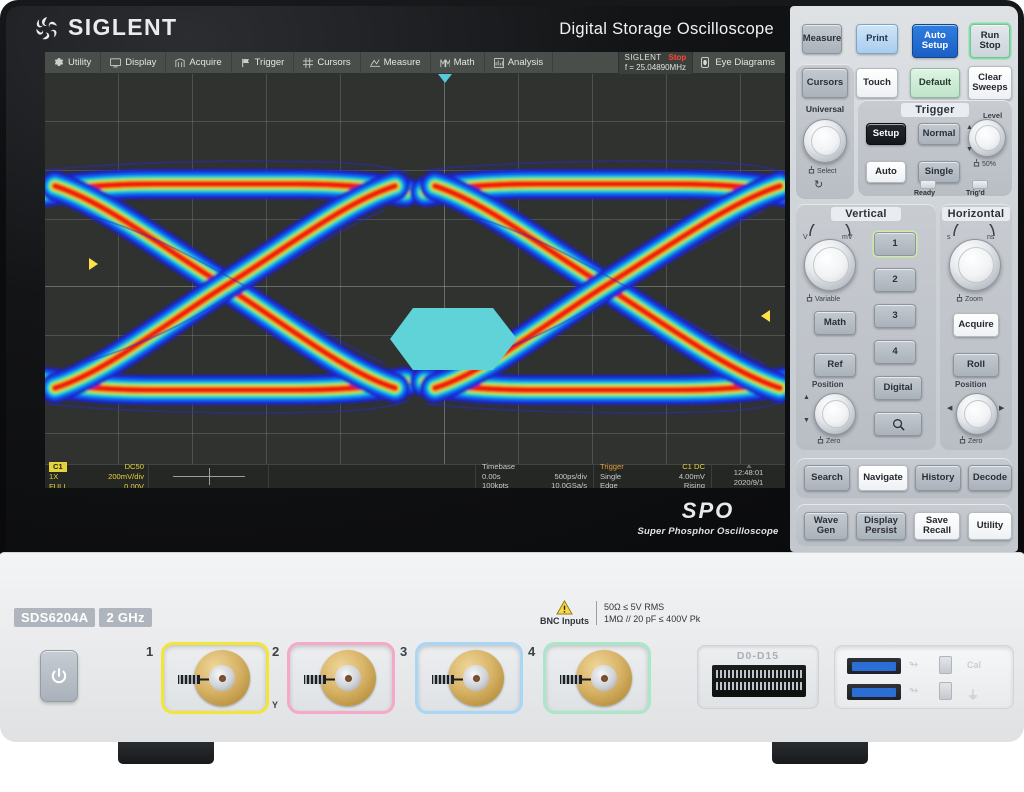 The height and width of the screenshot is (792, 1024). What do you see at coordinates (886, 134) in the screenshot?
I see `trigger-setup-button: Setup` at bounding box center [886, 134].